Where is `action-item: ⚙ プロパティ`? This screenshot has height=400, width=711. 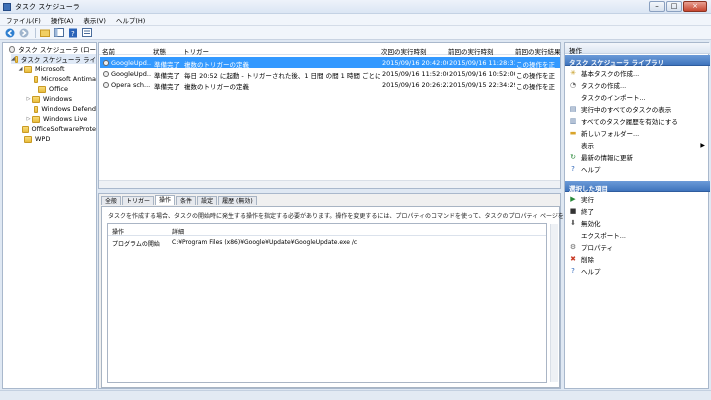
action-item: ⚙ プロパティ is located at coordinates (637, 247).